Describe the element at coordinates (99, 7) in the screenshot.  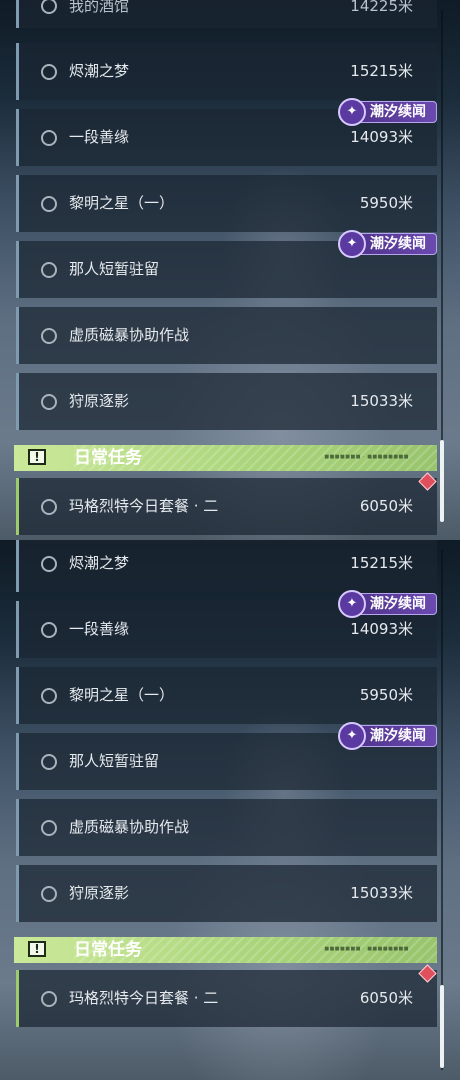
I see `quest-name: 我的酒馆` at that location.